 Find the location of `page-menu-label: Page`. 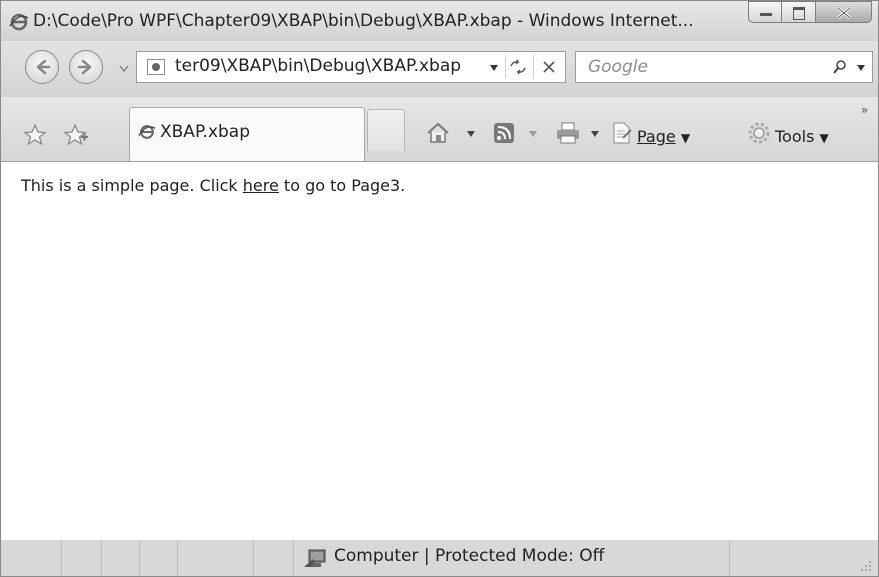

page-menu-label: Page is located at coordinates (656, 136).